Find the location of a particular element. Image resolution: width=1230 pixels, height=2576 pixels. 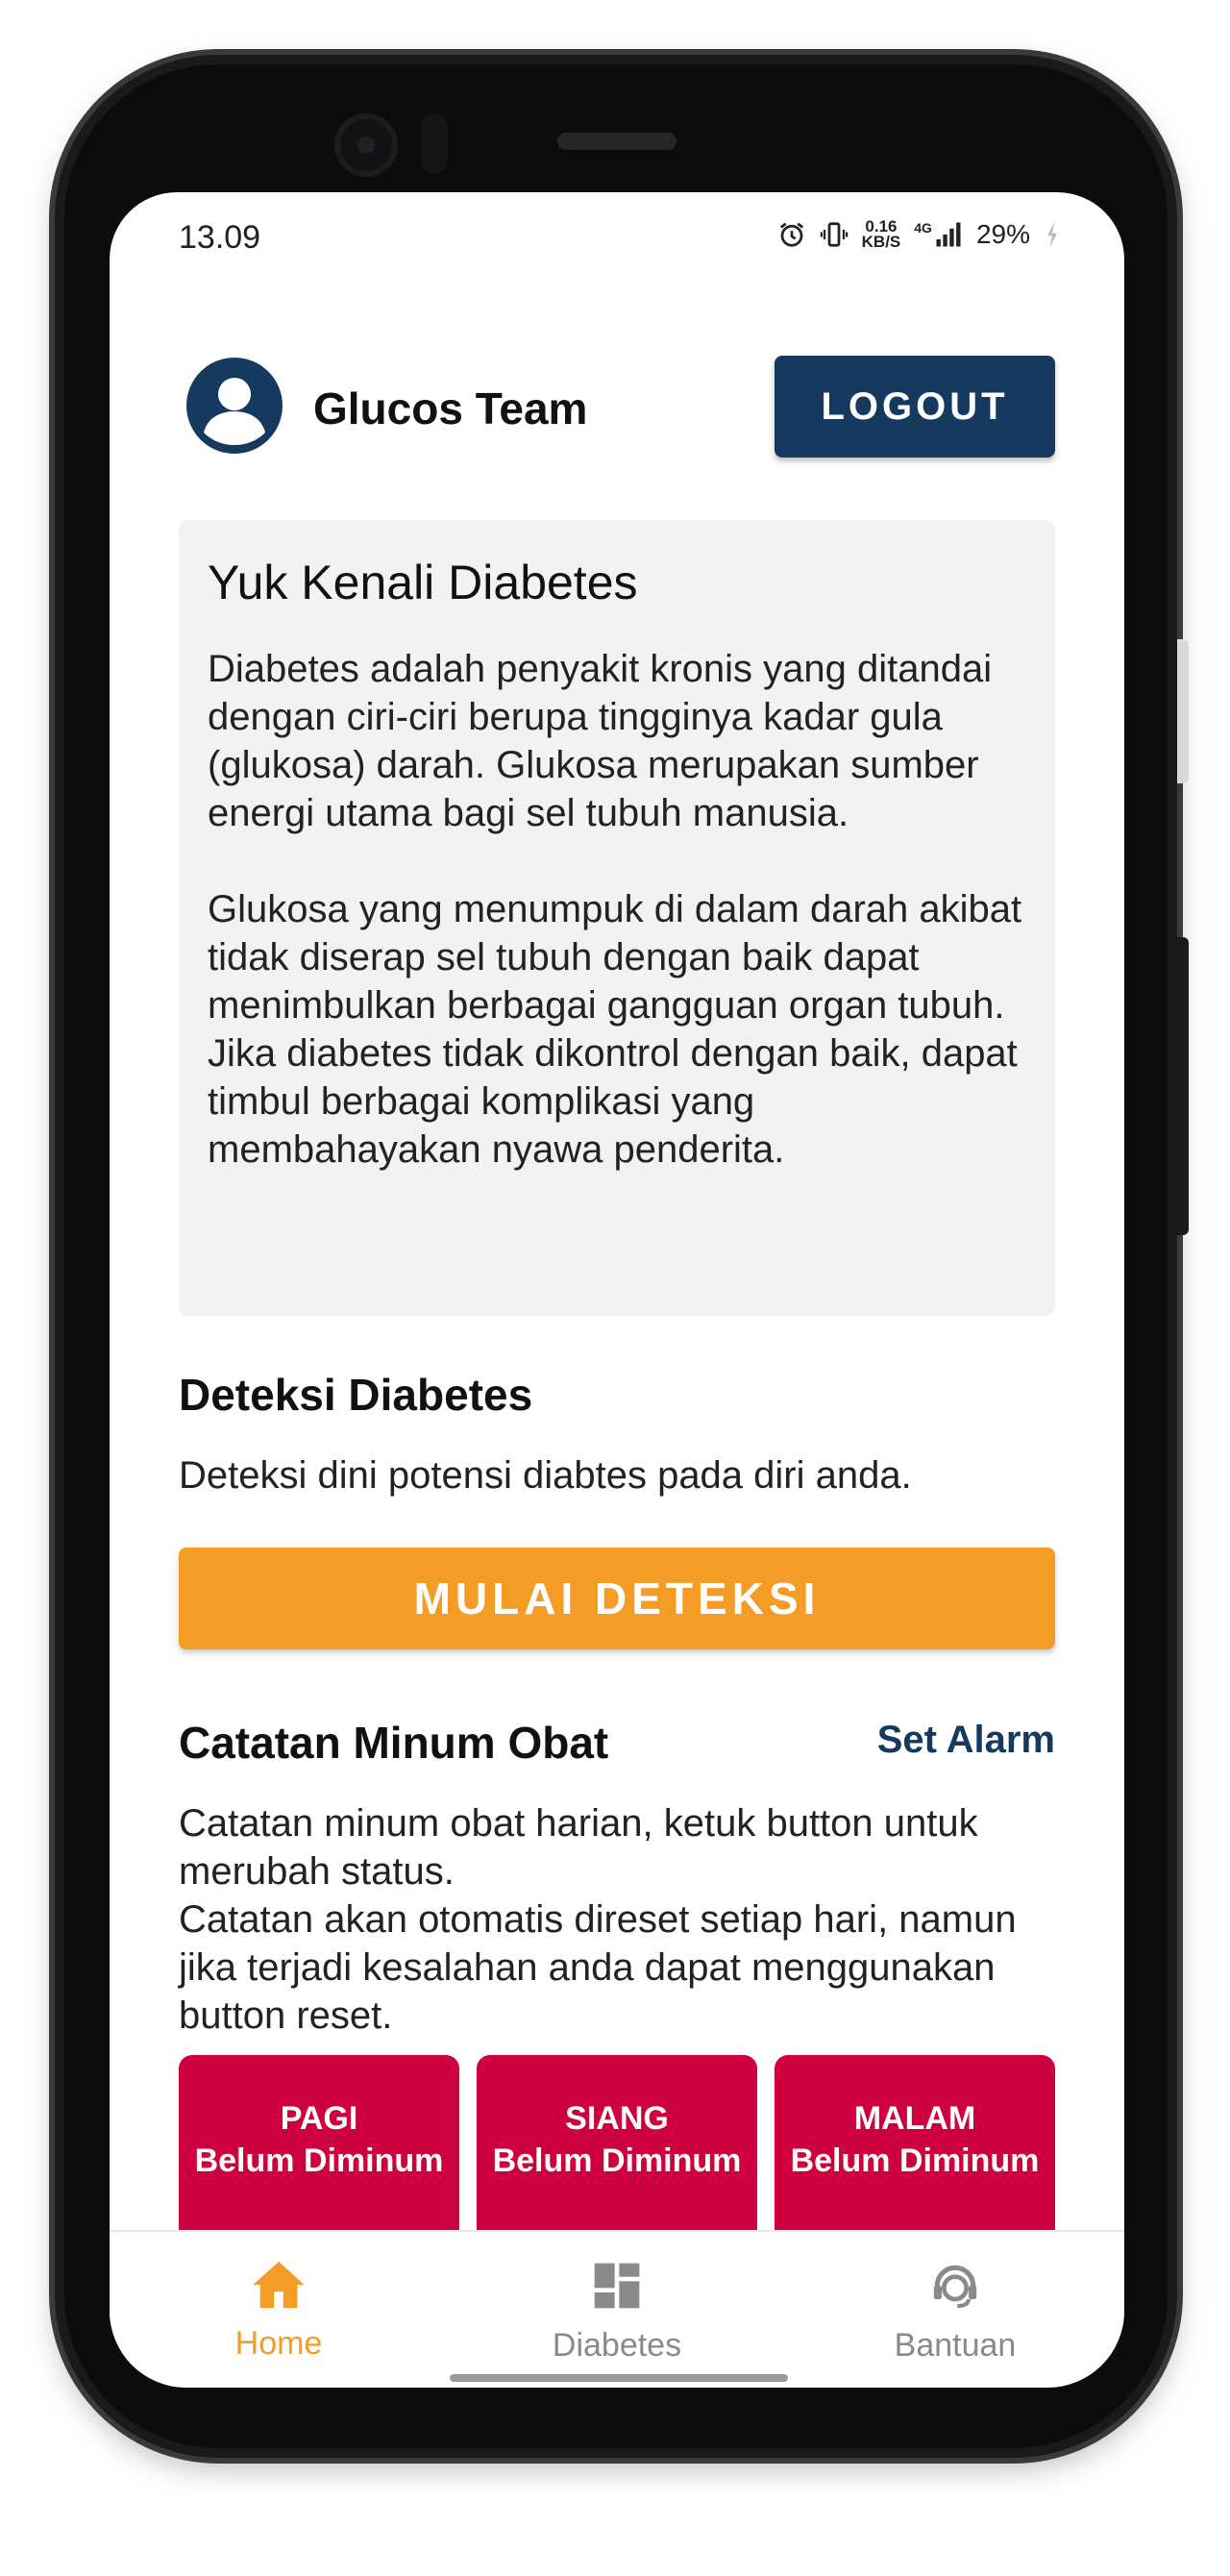

status-icons: 0.16 KB/S 4G 29% is located at coordinates (919, 235).